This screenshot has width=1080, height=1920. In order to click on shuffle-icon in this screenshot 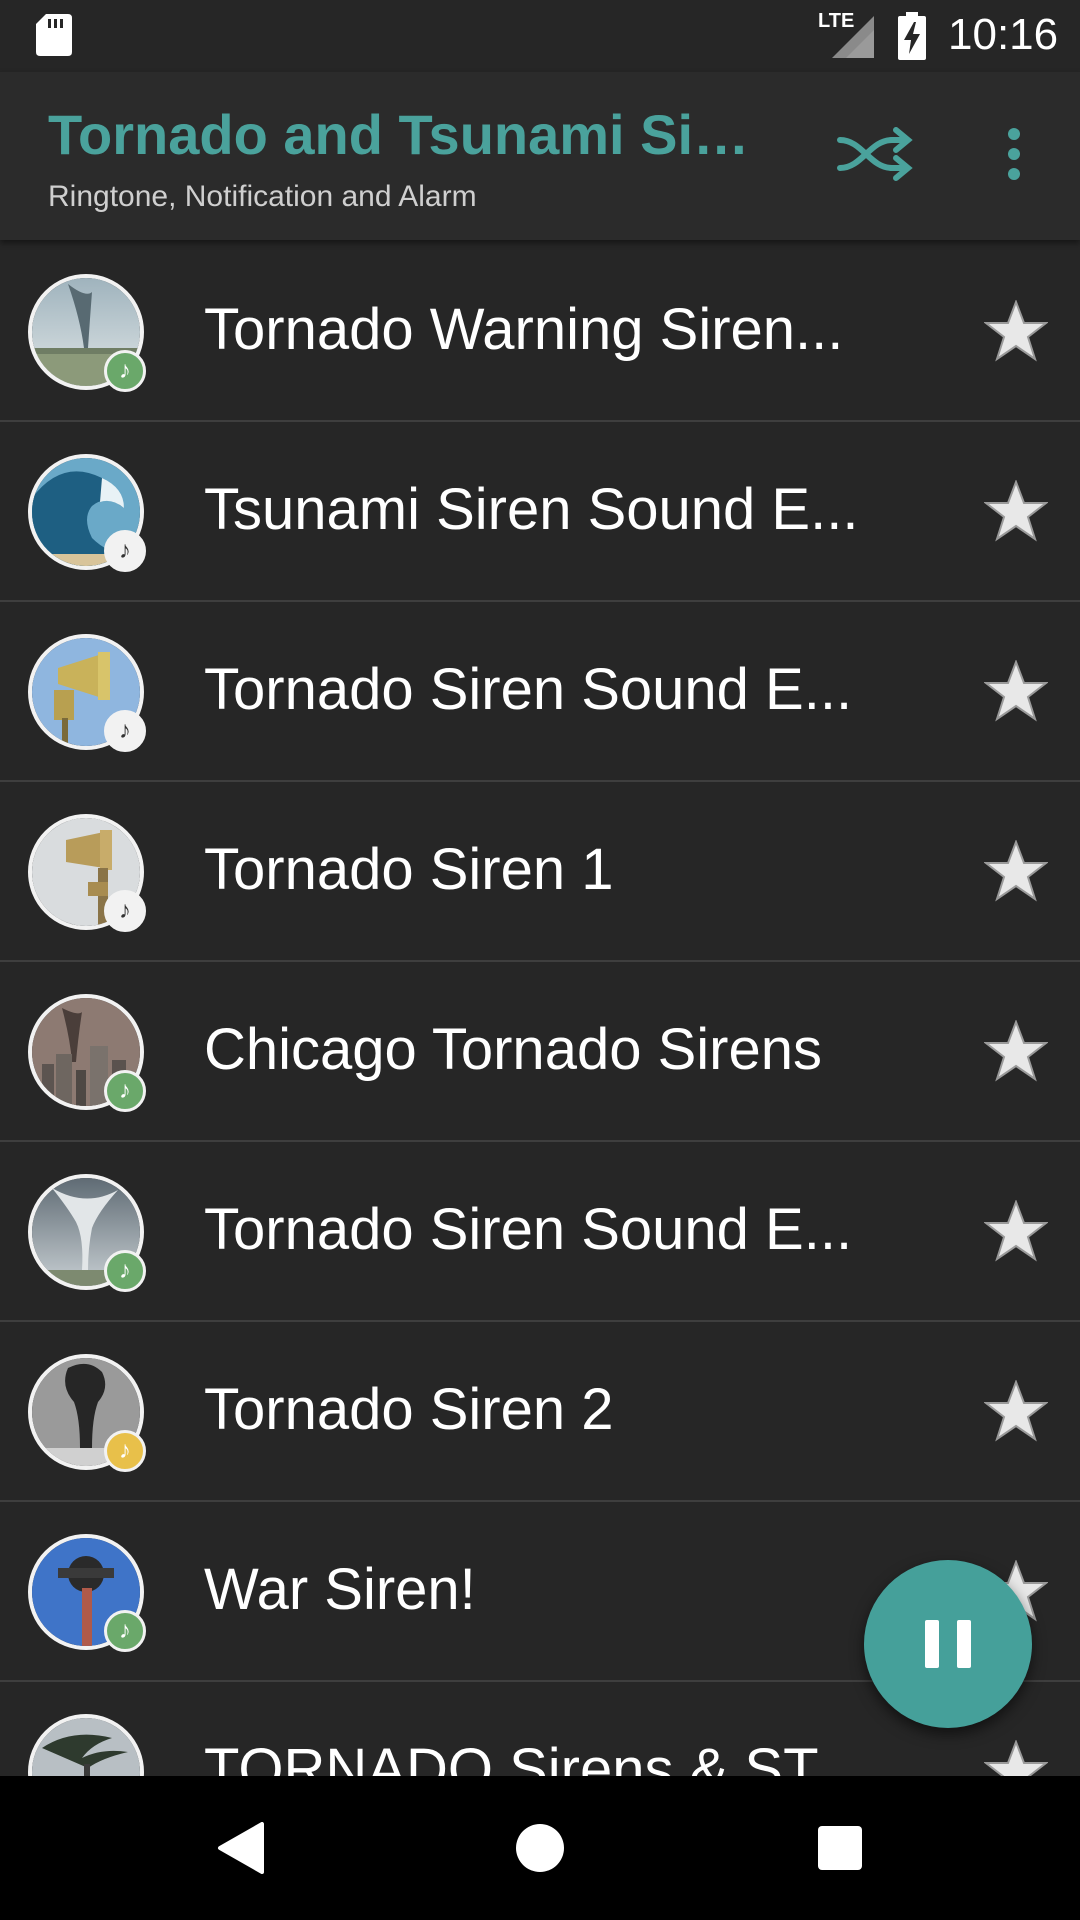, I will do `click(876, 154)`.